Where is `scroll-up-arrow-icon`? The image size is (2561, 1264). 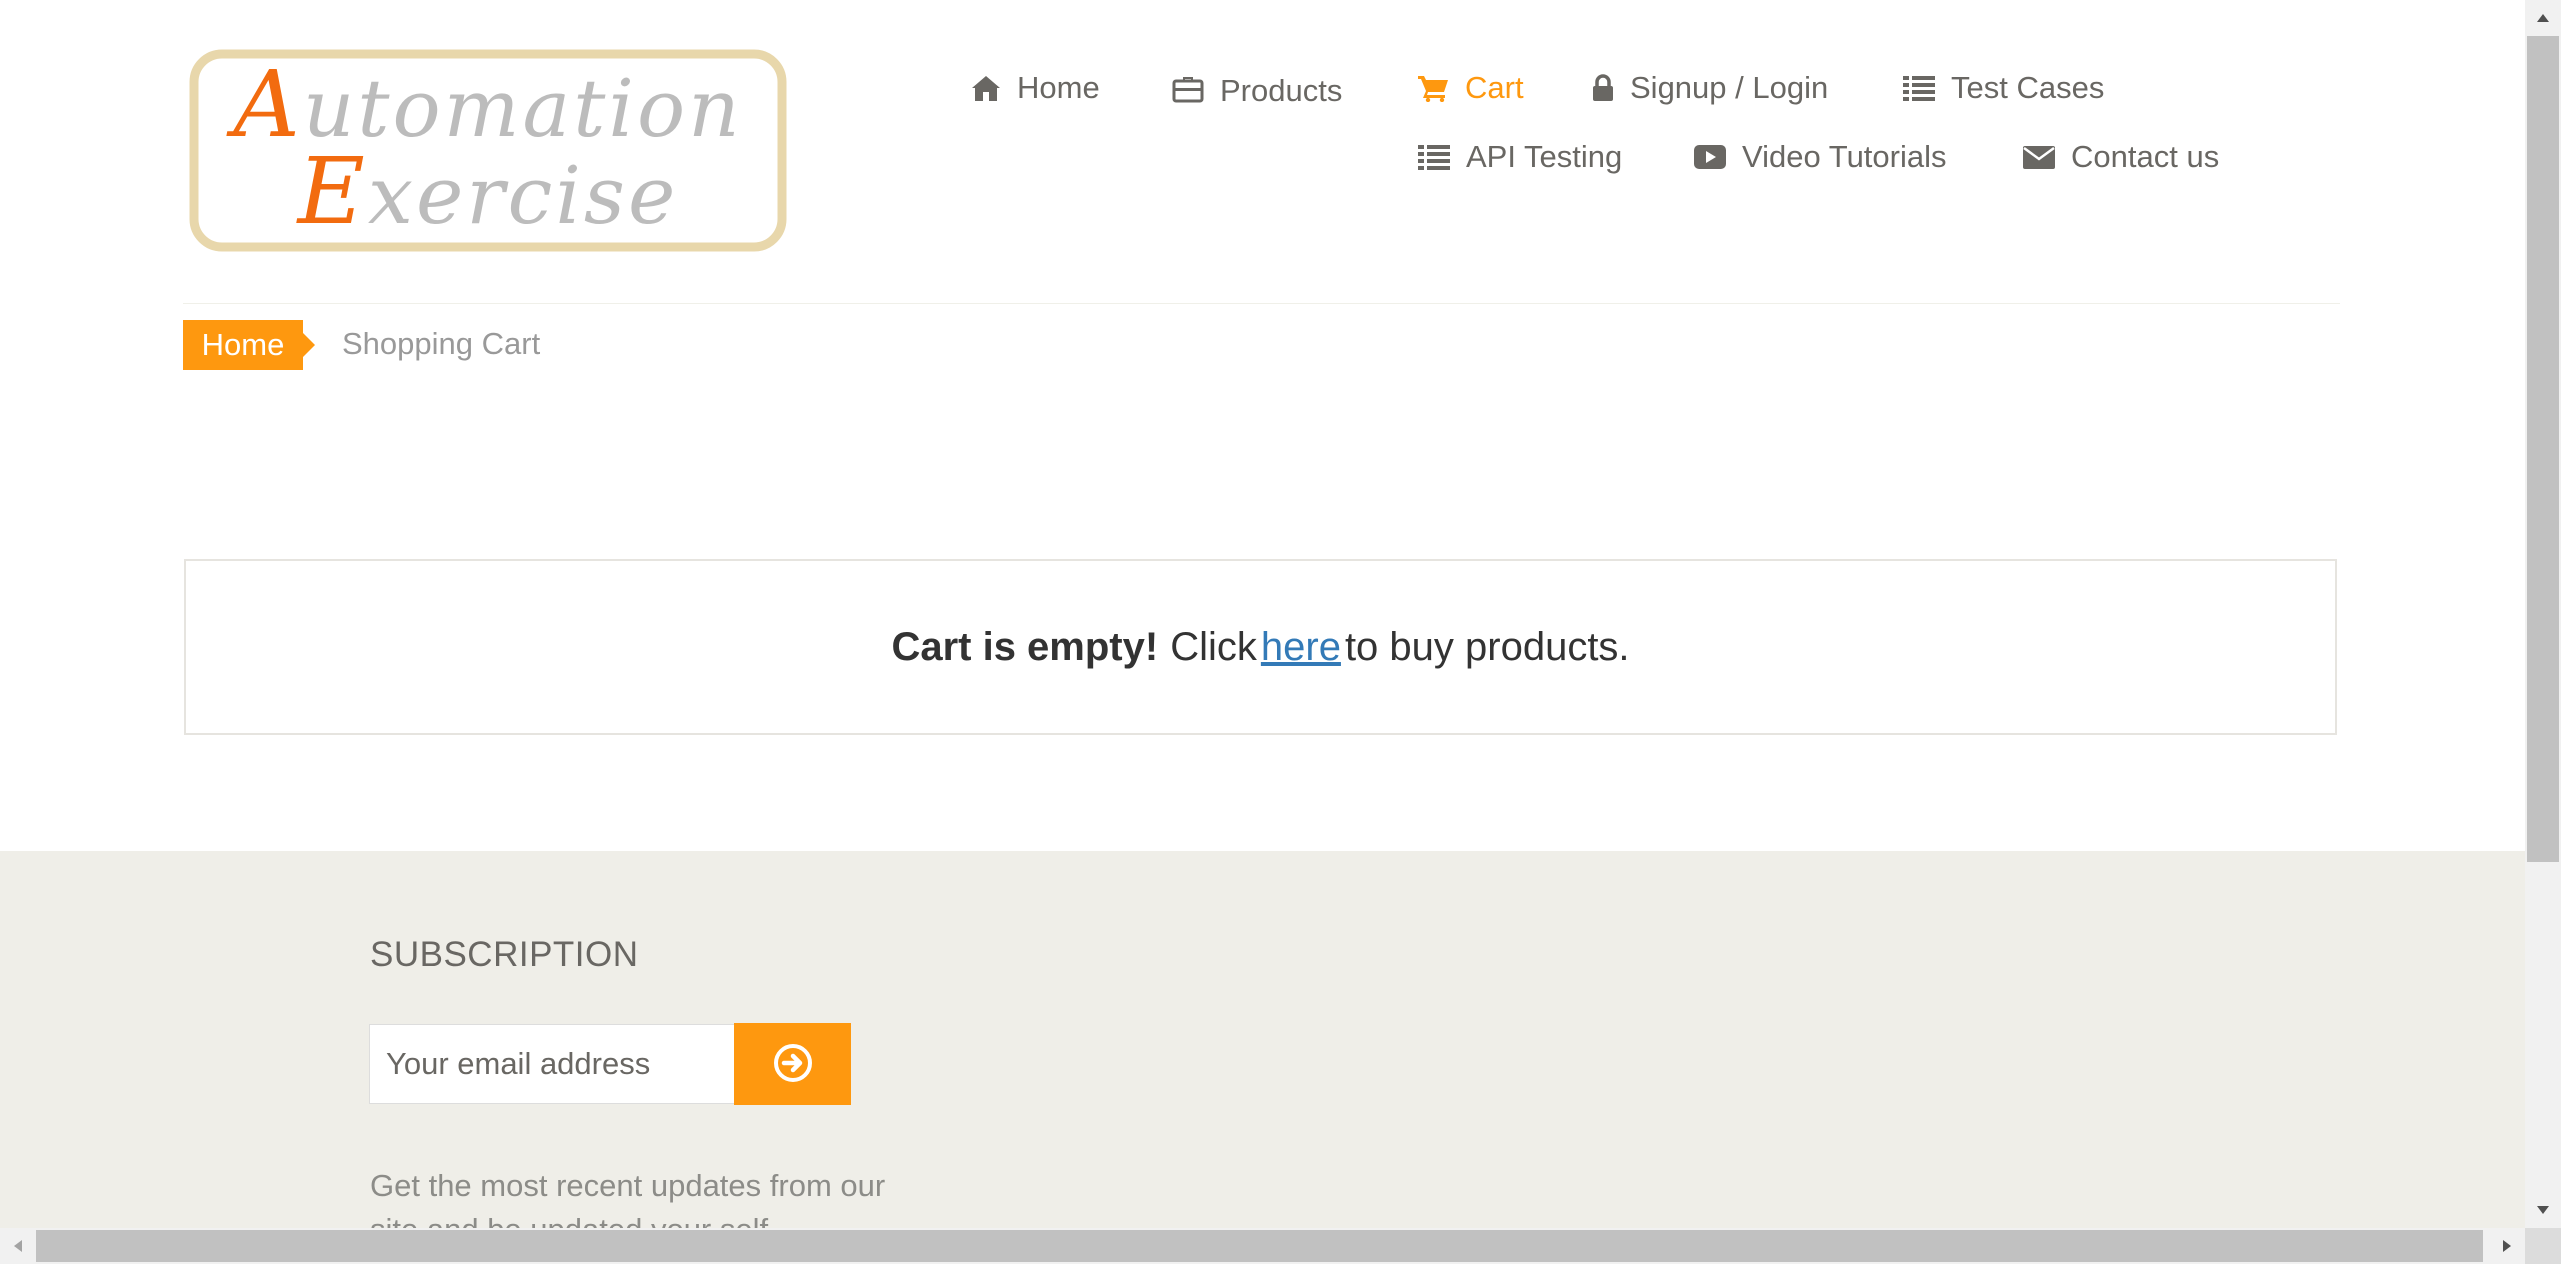 scroll-up-arrow-icon is located at coordinates (2543, 18).